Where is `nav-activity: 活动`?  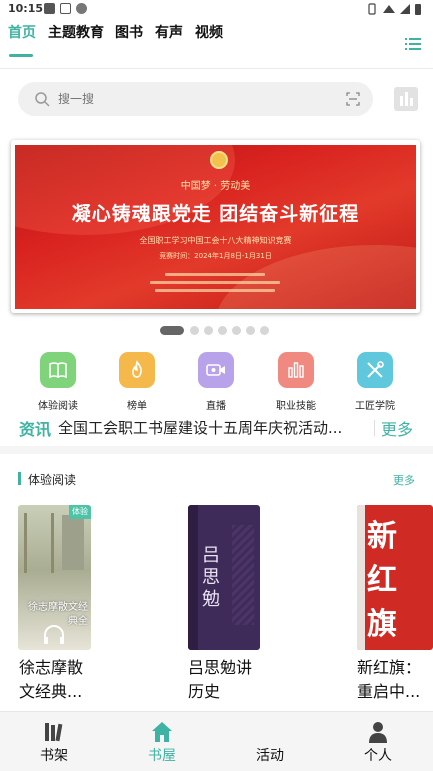 nav-activity: 活动 is located at coordinates (270, 741).